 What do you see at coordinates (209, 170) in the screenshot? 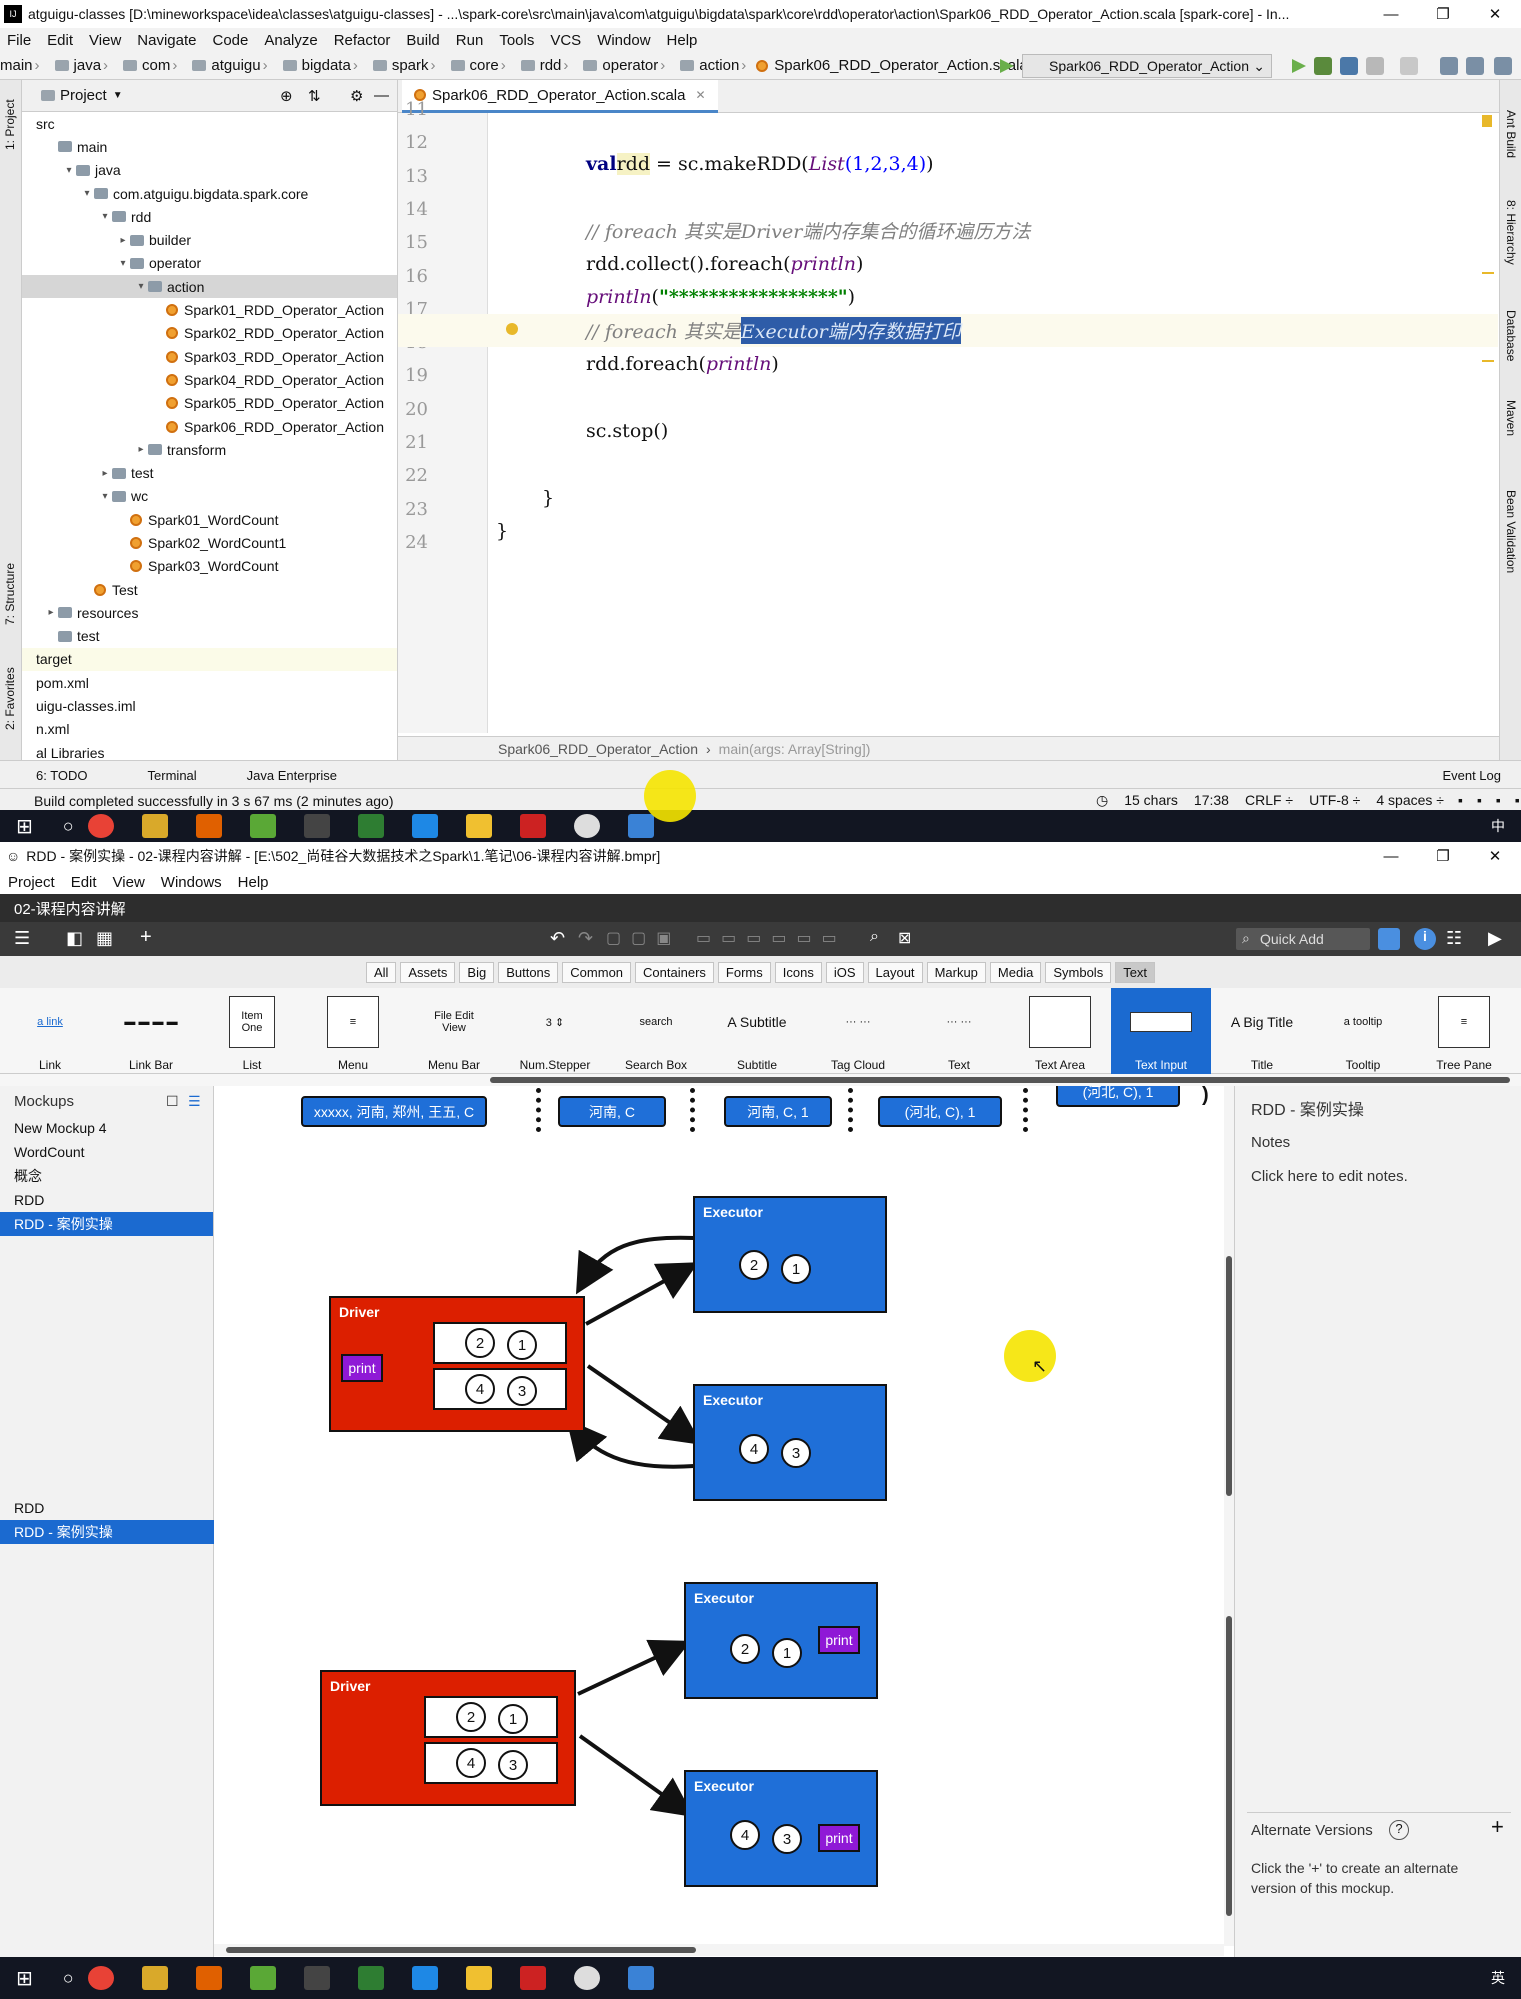
I see `tree-item: ▾ java` at bounding box center [209, 170].